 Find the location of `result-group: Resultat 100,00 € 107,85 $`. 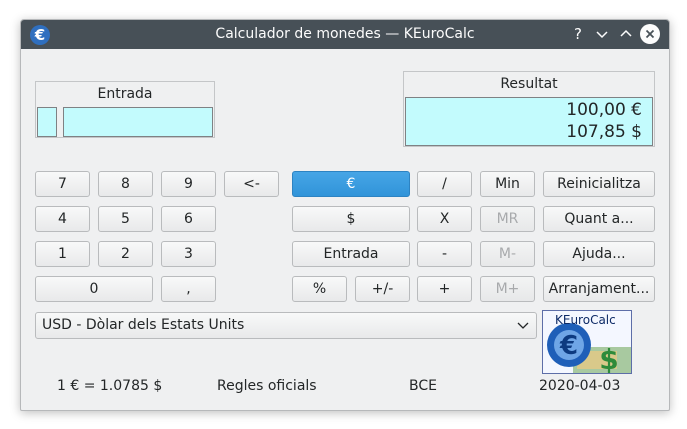

result-group: Resultat 100,00 € 107,85 $ is located at coordinates (529, 109).